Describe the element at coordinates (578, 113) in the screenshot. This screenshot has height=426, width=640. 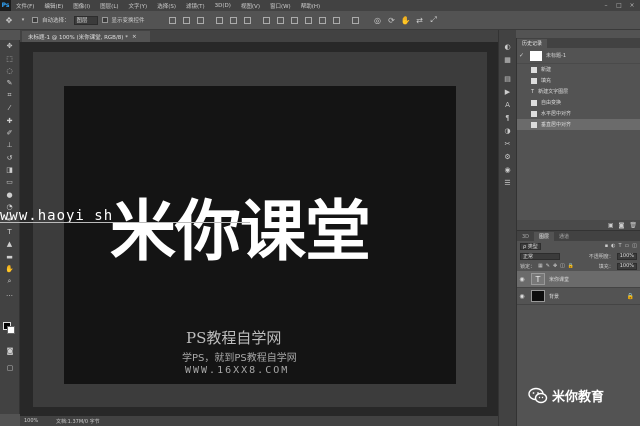
I see `history-item: 水平居中对齐` at that location.